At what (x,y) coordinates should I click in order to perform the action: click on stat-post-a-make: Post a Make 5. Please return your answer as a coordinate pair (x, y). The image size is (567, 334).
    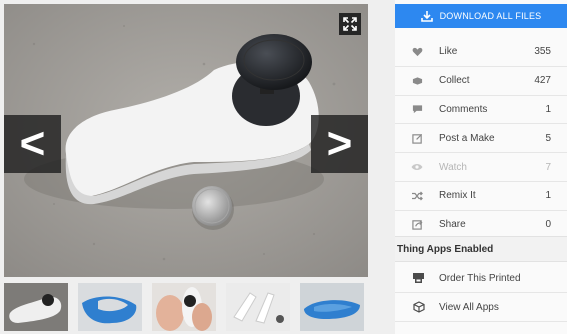
    Looking at the image, I should click on (481, 139).